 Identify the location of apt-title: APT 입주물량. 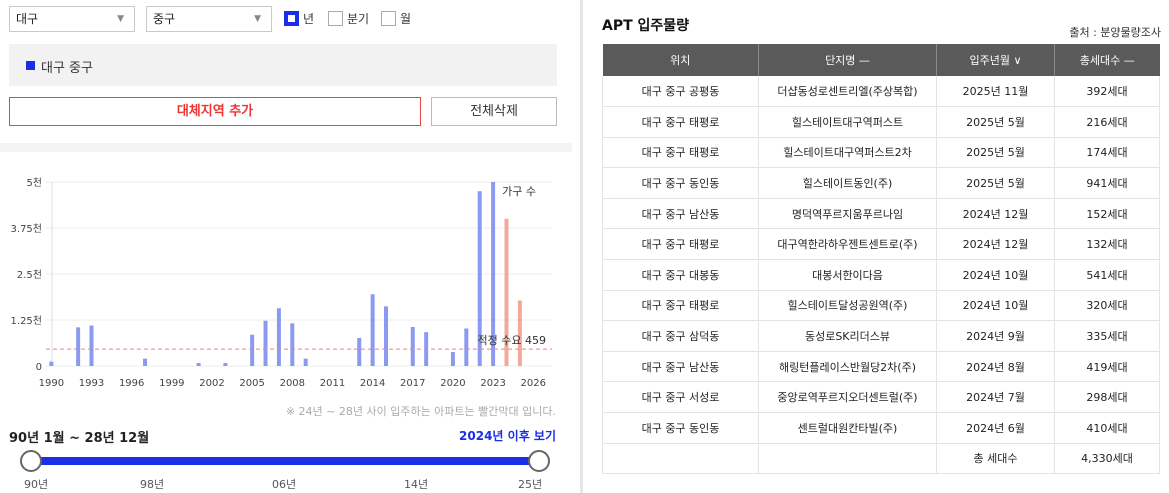
(646, 26).